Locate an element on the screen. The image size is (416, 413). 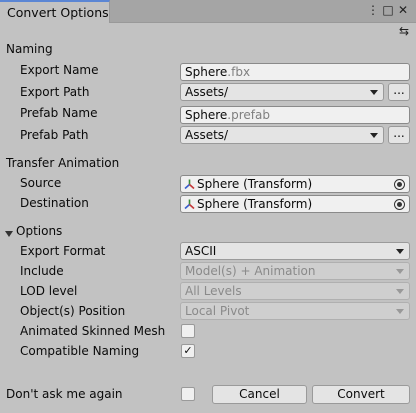
include-label: Include is located at coordinates (42, 271).